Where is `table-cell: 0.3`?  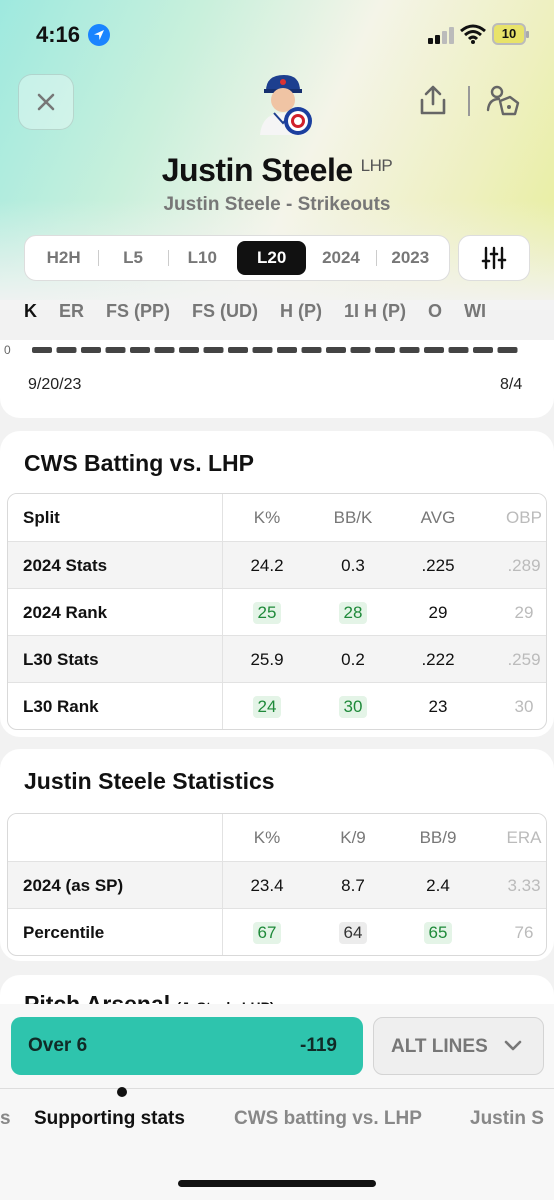 table-cell: 0.3 is located at coordinates (353, 565).